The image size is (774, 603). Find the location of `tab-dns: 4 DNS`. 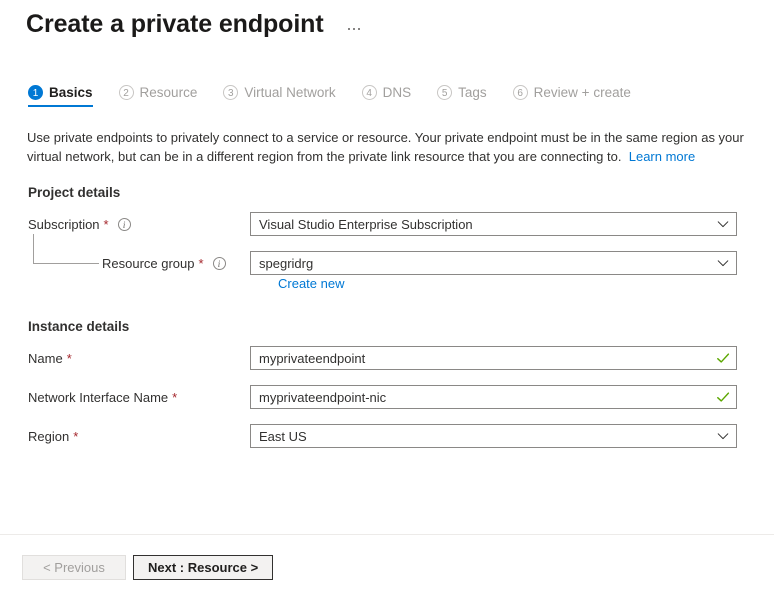

tab-dns: 4 DNS is located at coordinates (386, 96).